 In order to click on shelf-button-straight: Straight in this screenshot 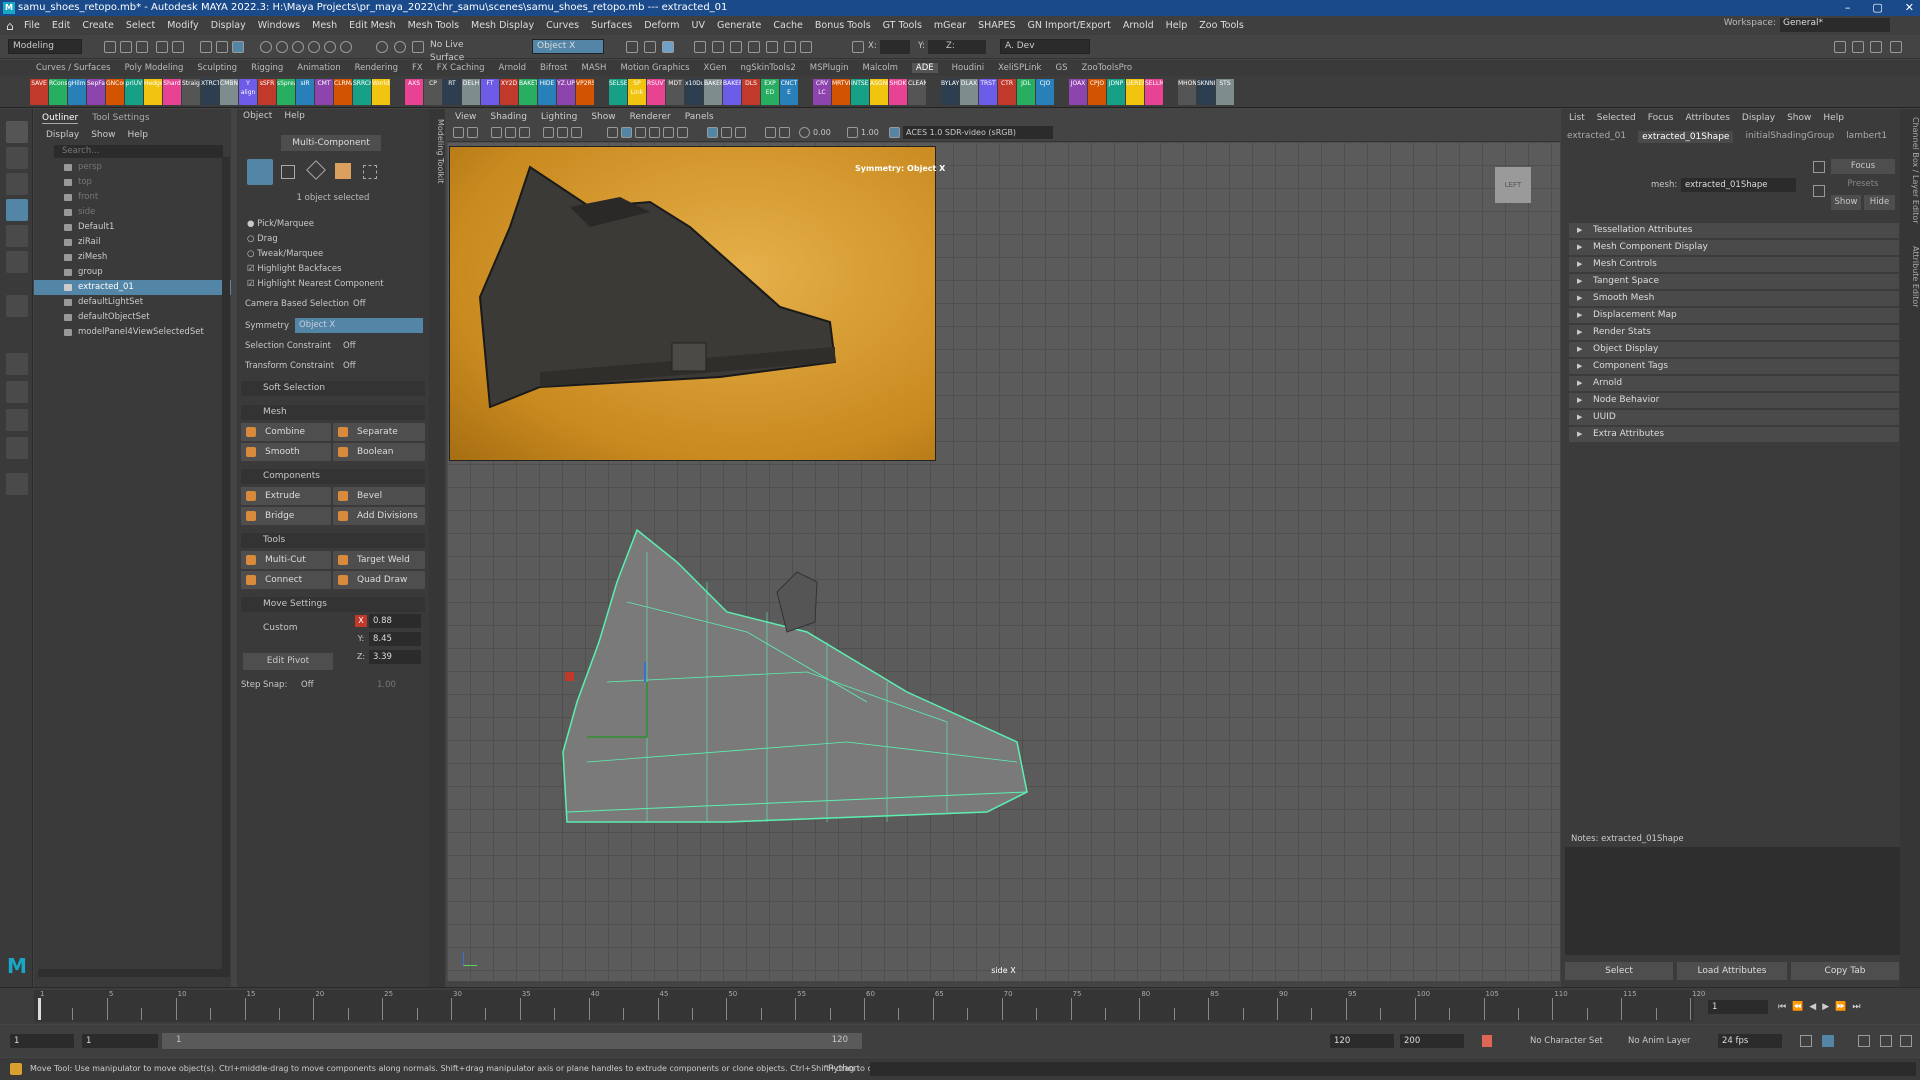, I will do `click(191, 92)`.